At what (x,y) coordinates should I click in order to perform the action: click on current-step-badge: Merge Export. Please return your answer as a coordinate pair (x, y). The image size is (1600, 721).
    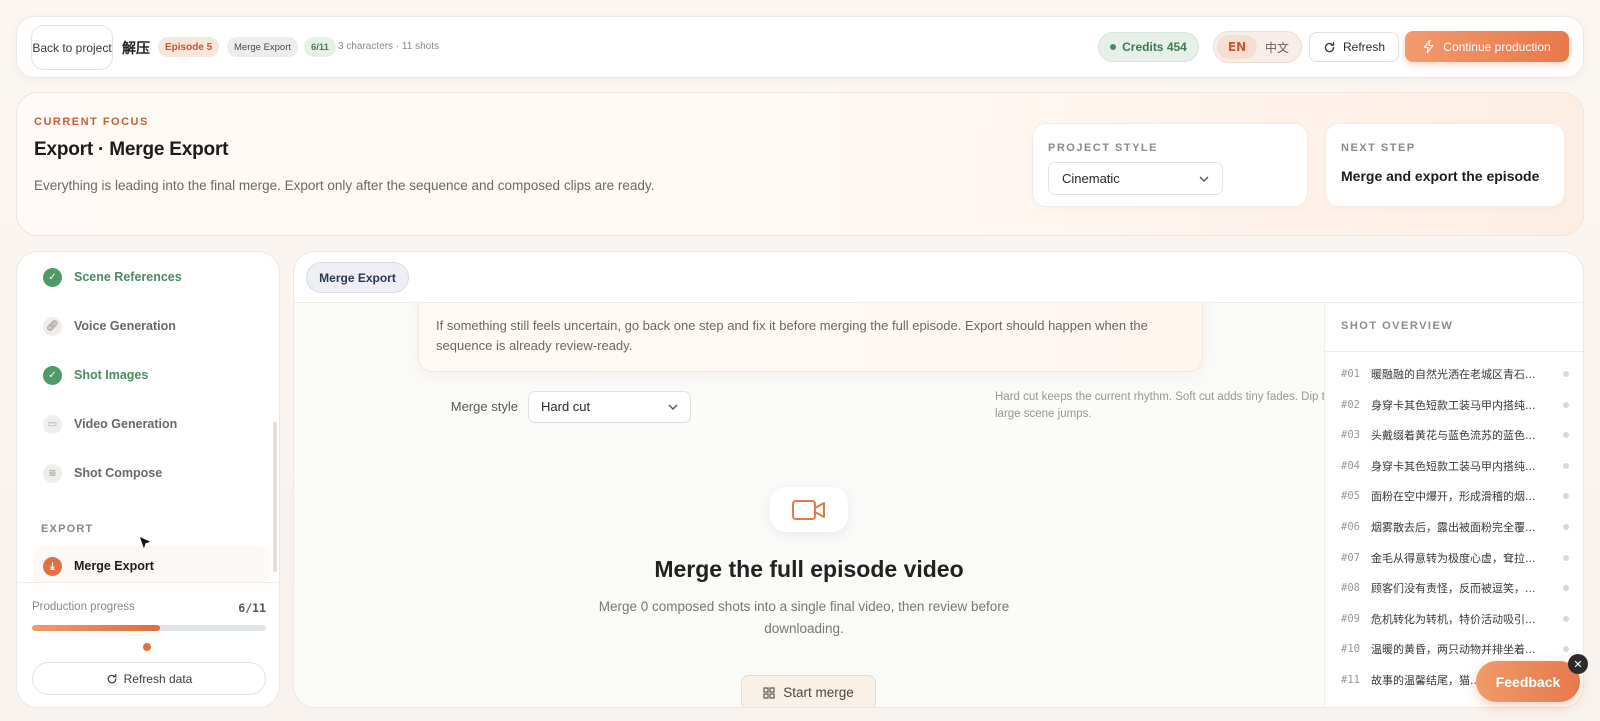
    Looking at the image, I should click on (263, 47).